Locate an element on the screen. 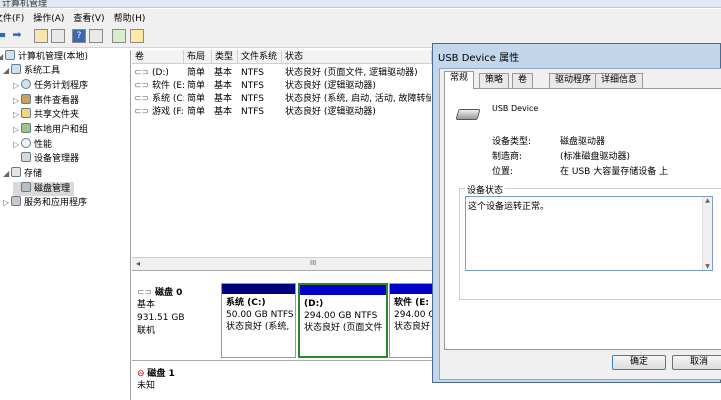 This screenshot has height=400, width=721. table-cell: 状态良好 (页面文件, 逻辑驱动器) is located at coordinates (351, 73).